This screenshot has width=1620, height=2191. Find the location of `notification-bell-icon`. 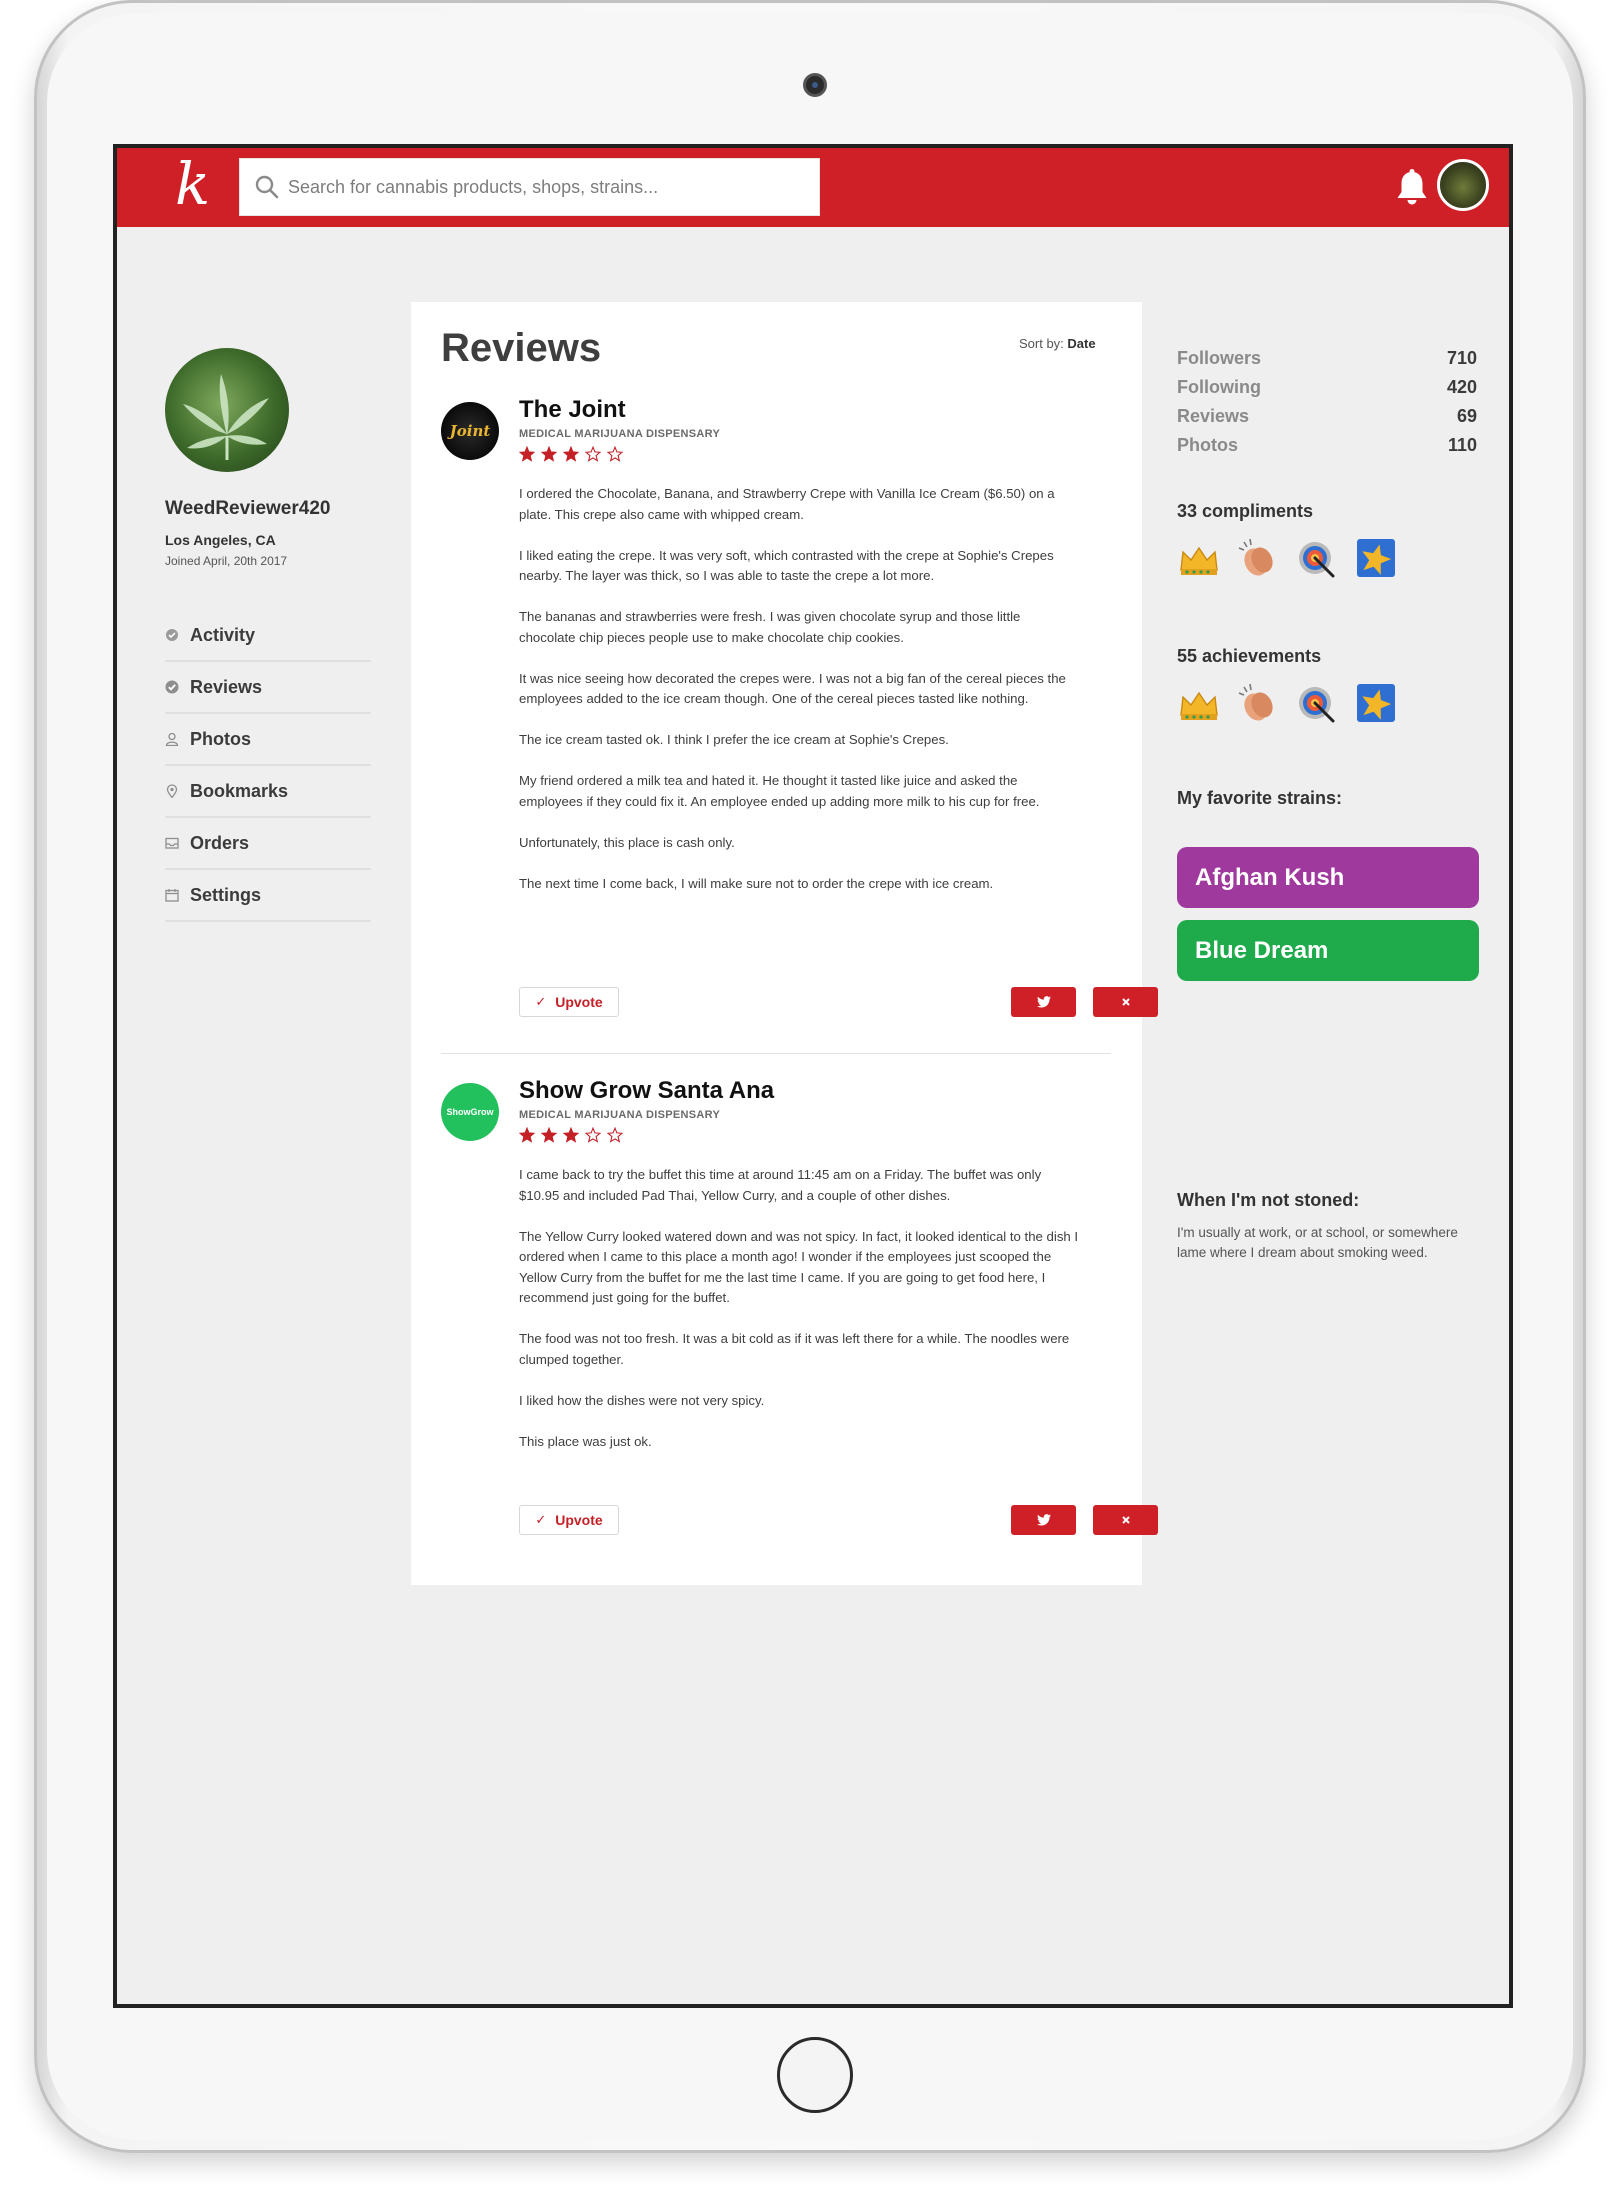

notification-bell-icon is located at coordinates (1412, 188).